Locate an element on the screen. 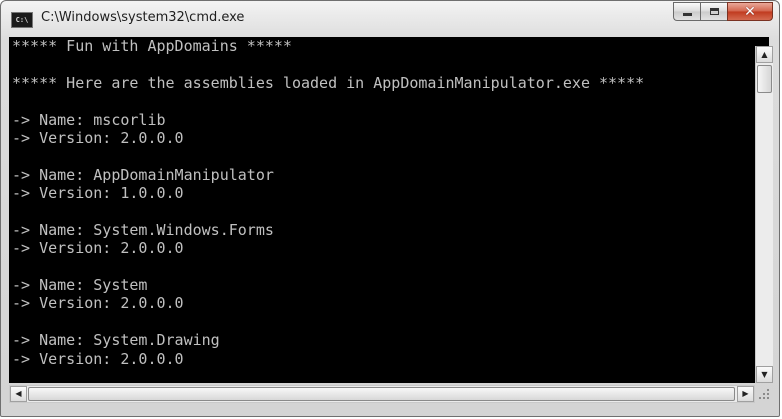 The image size is (782, 419). title-bar: C:\ C:\Windows\system32\cmd.exe ✕ is located at coordinates (390, 19).